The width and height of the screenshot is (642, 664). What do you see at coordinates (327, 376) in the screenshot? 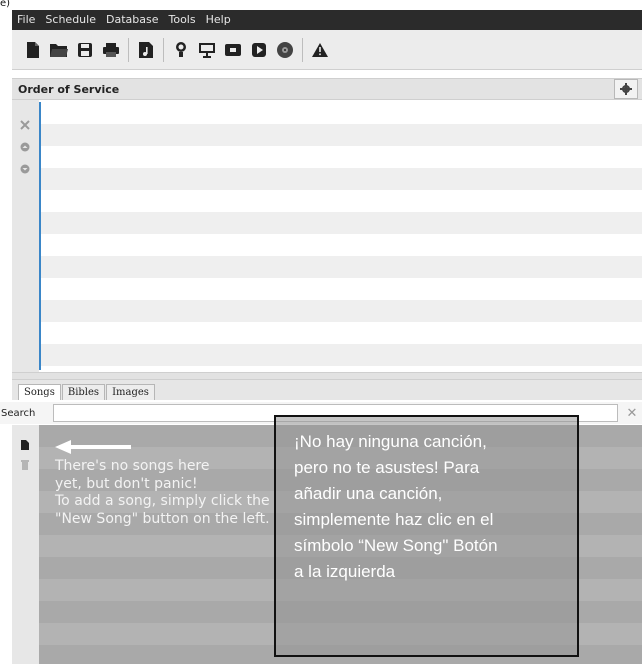
I see `pane-splitter` at bounding box center [327, 376].